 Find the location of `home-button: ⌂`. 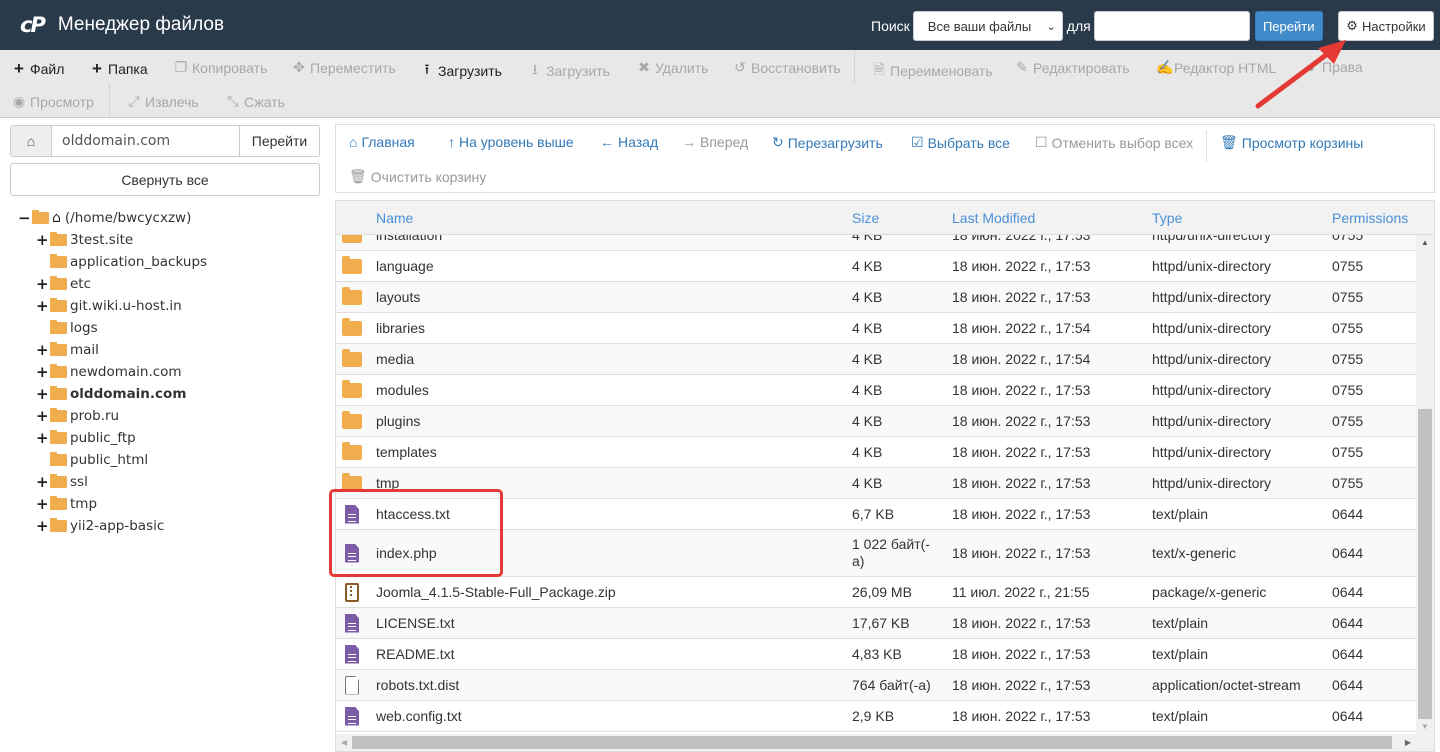

home-button: ⌂ is located at coordinates (31, 141).